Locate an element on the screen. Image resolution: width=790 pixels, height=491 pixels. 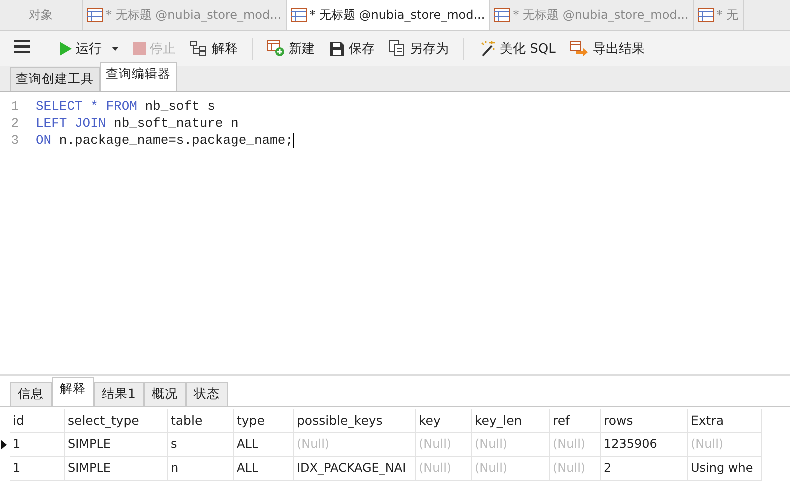
column-header: rows is located at coordinates (644, 421).